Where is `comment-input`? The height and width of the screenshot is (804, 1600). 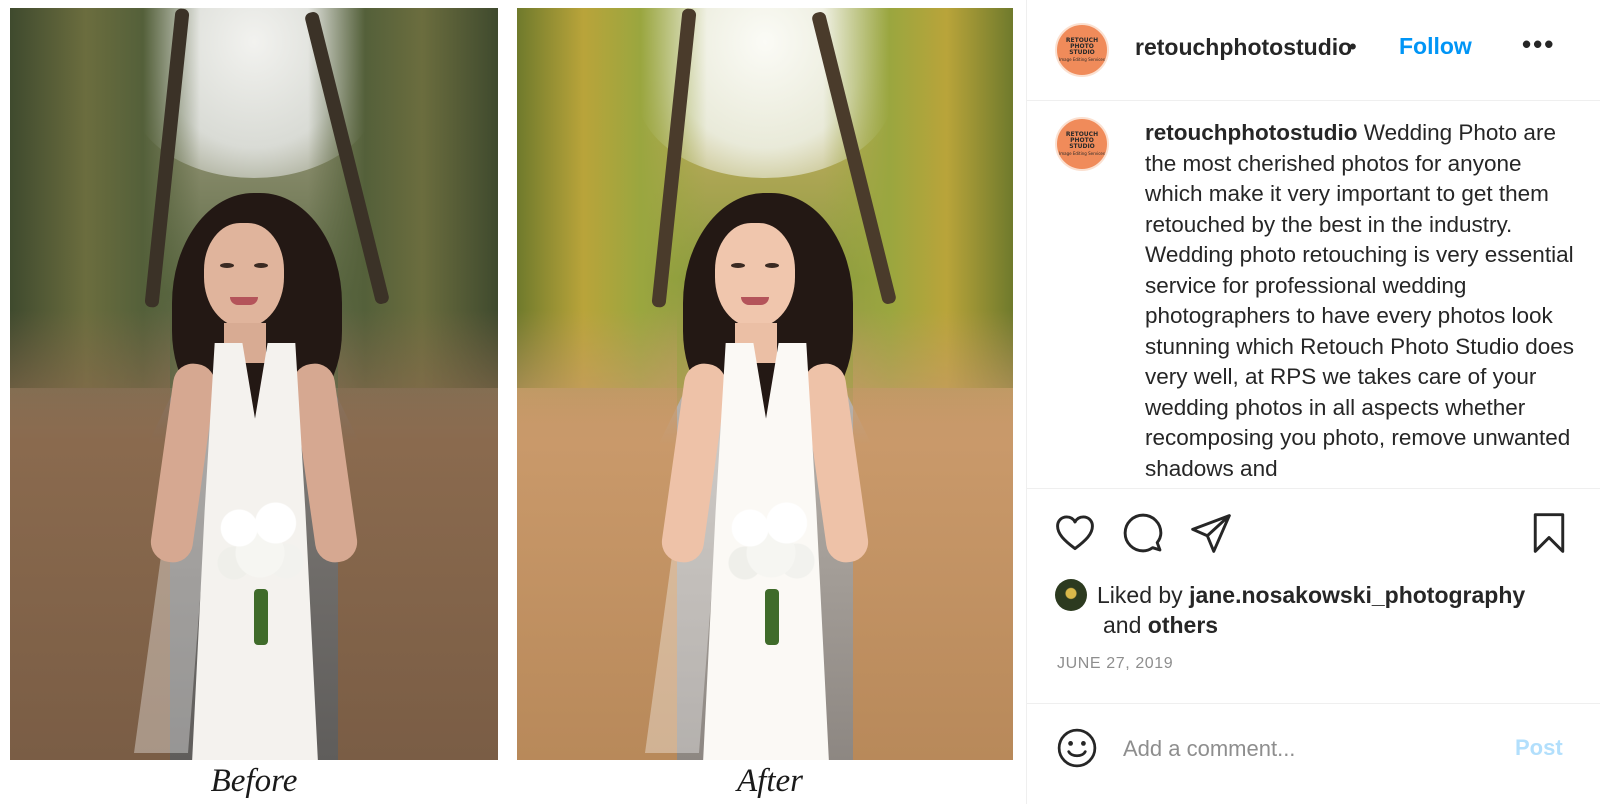
comment-input is located at coordinates (1298, 749).